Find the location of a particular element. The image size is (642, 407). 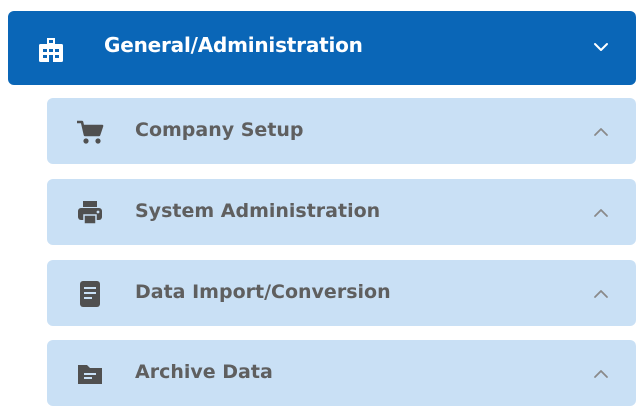

menu-item-archive-data: Archive Data is located at coordinates (341, 373).